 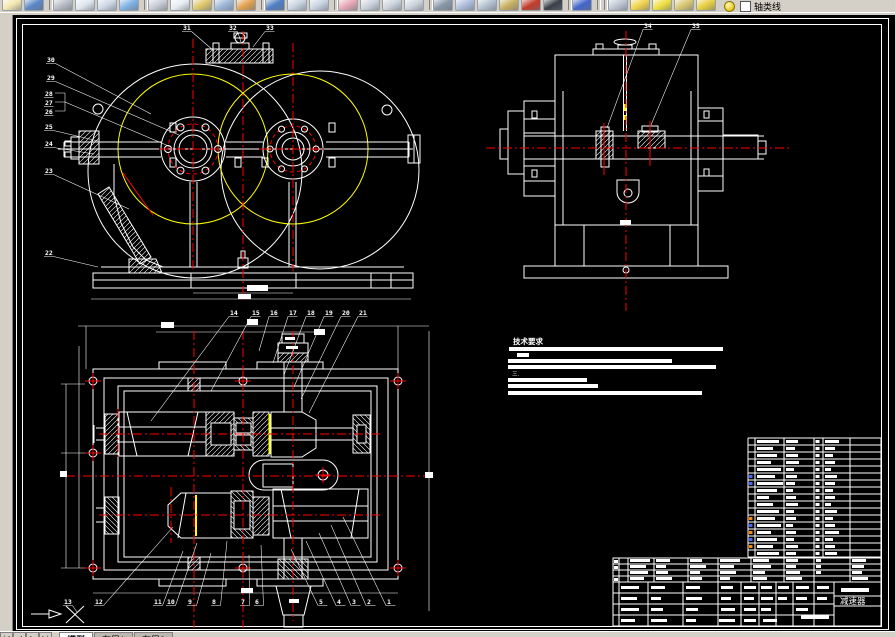 I want to click on part-label-17: 17, so click(x=293, y=313).